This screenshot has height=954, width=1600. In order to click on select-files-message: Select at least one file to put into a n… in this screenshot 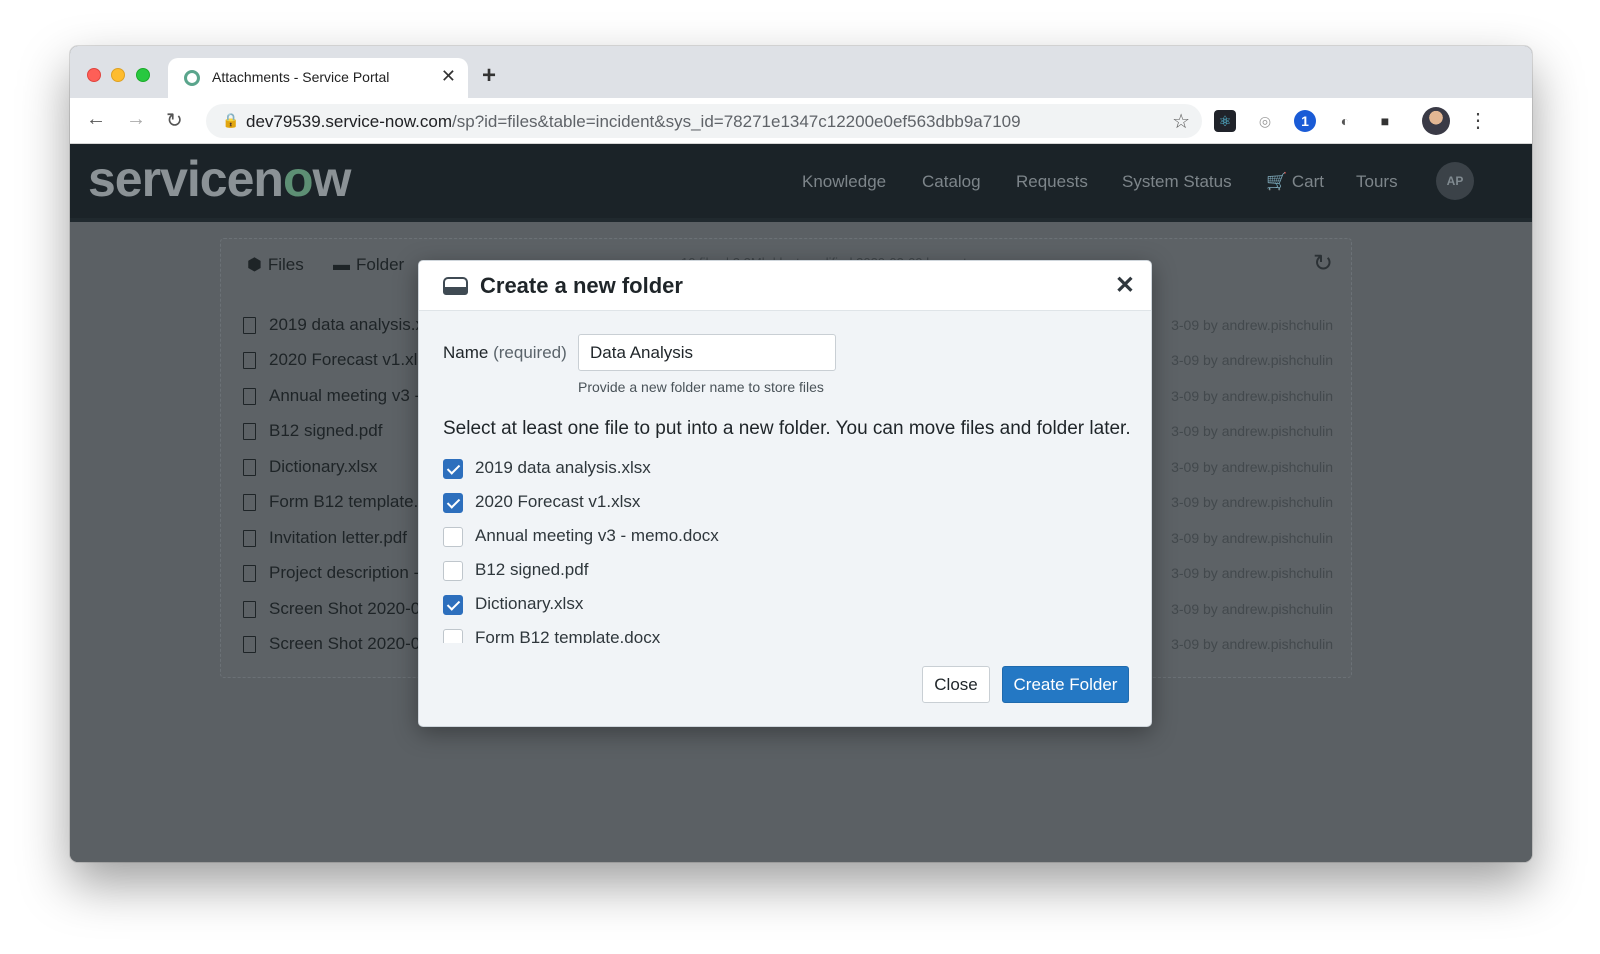, I will do `click(787, 428)`.